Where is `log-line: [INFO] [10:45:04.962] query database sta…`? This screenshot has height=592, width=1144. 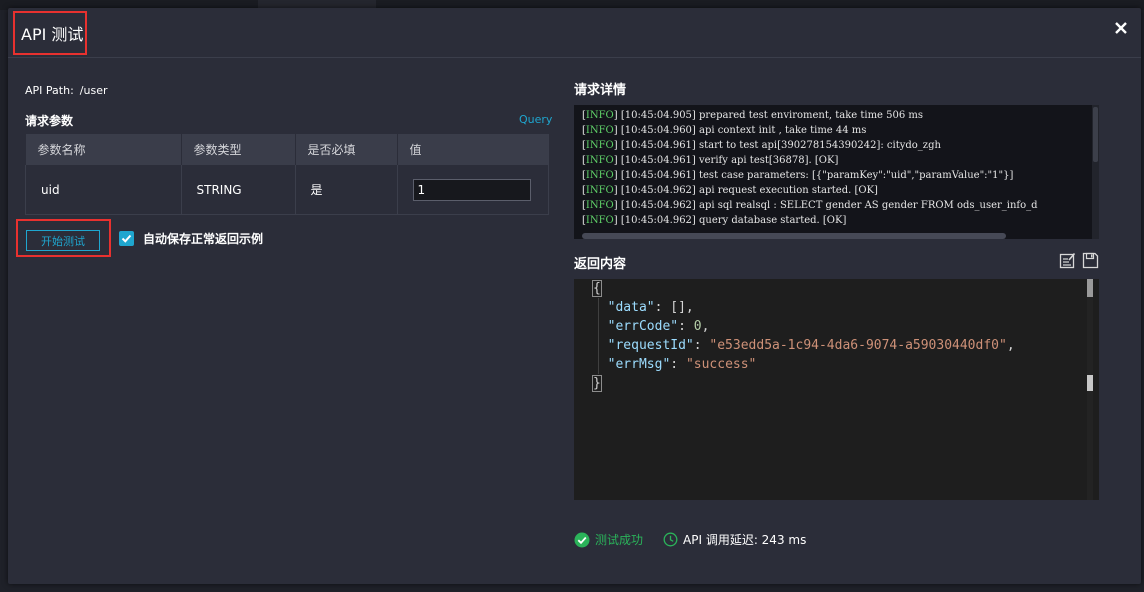 log-line: [INFO] [10:45:04.962] query database sta… is located at coordinates (714, 220).